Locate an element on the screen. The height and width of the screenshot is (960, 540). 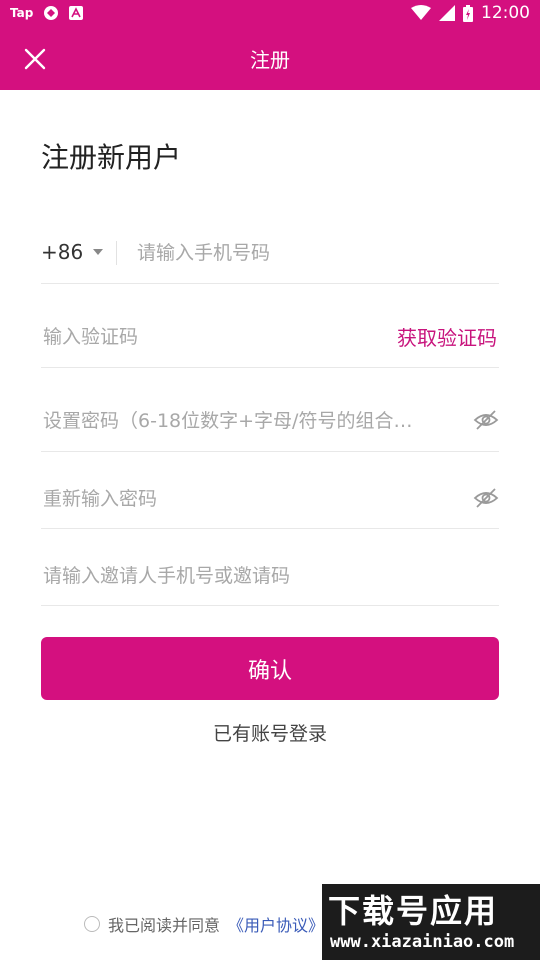
agreement: 我已阅读并同意 《用户协议》 is located at coordinates (204, 924).